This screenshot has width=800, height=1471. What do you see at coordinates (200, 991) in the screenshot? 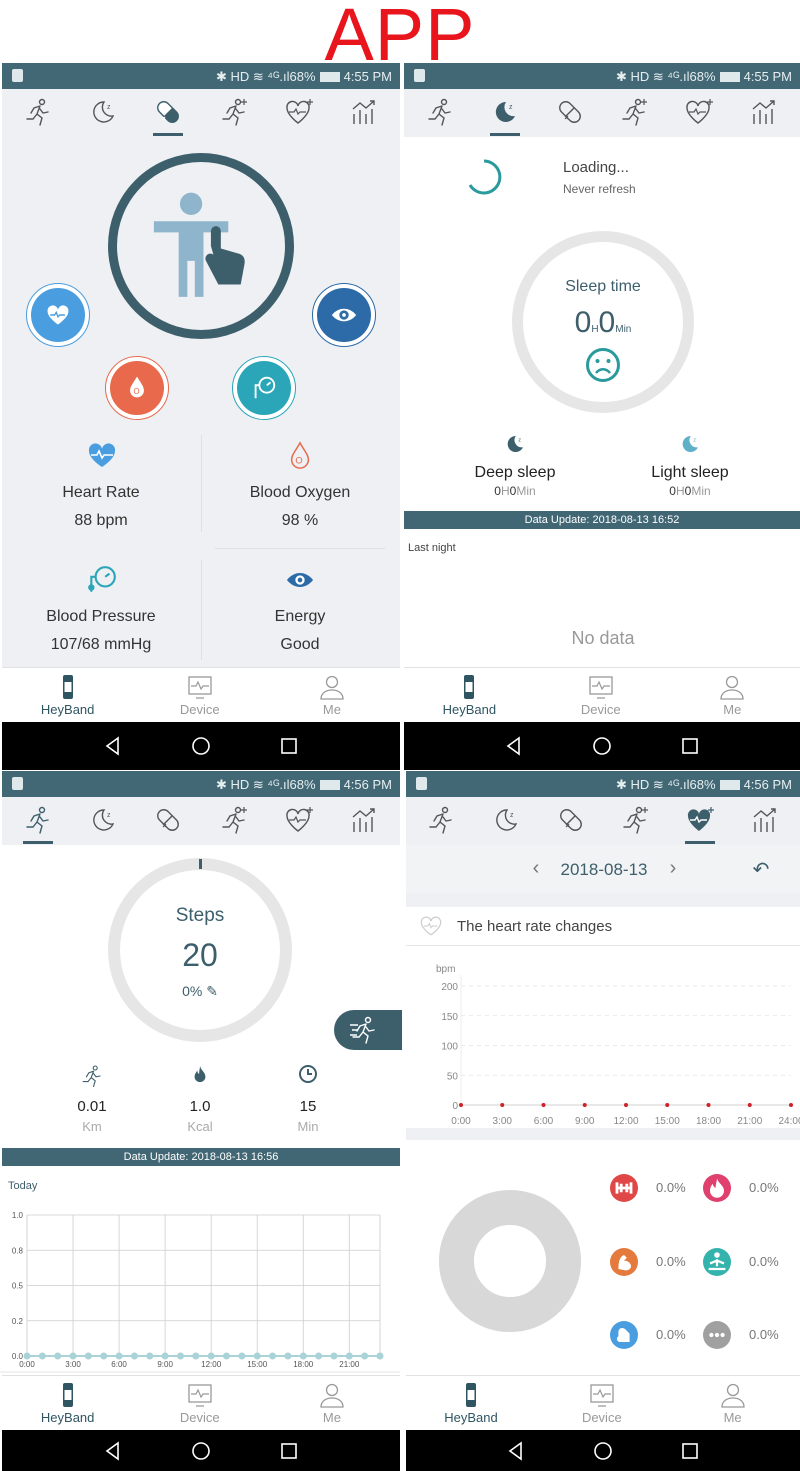
I see `steps-percent: 0% ✎` at bounding box center [200, 991].